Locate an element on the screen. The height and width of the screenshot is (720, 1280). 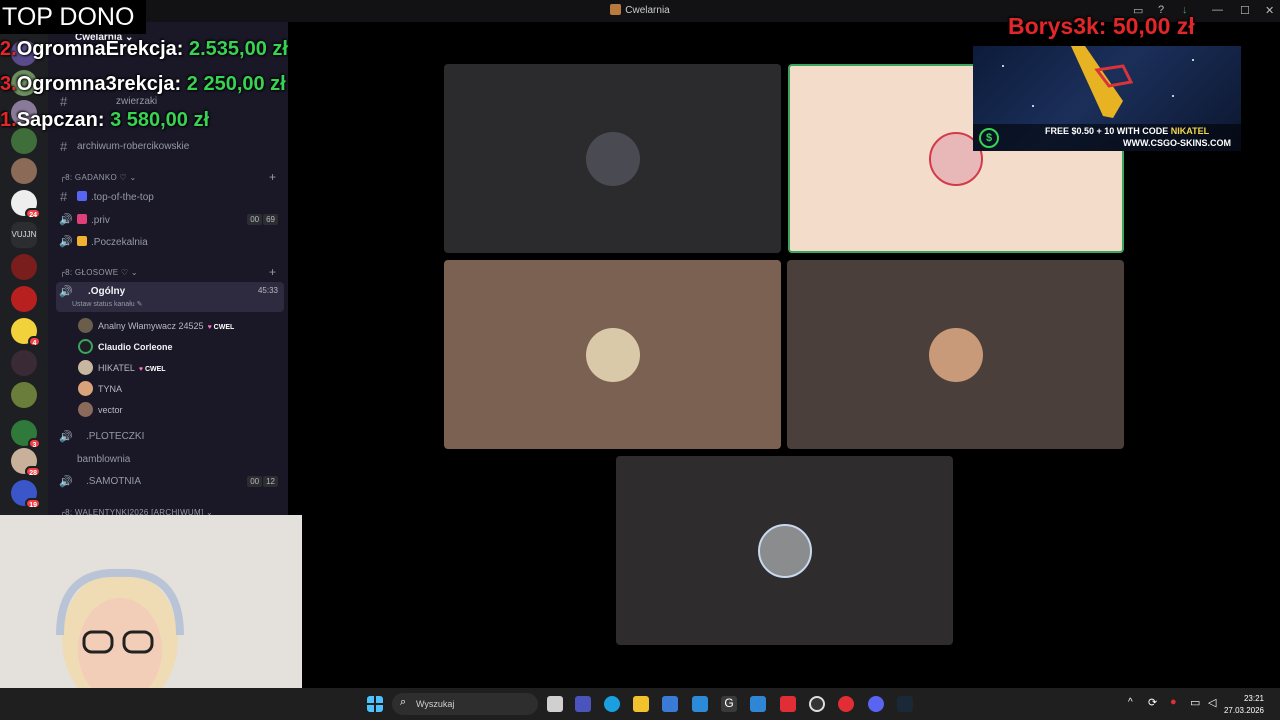
taskbar: ⌕ Wyszukaj G ^ ⟳ ● ▭ ◁ 23:21 27.03.2026 is located at coordinates (640, 704).